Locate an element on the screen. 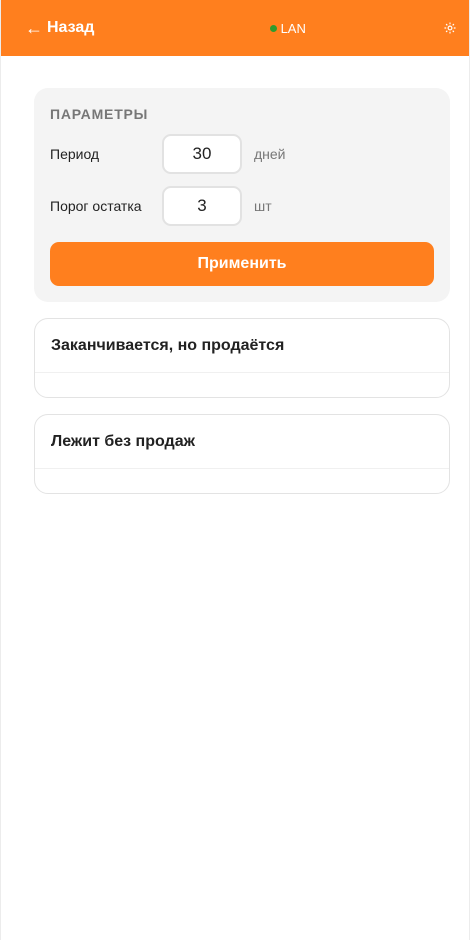 Image resolution: width=470 pixels, height=940 pixels. period-row: Период дней is located at coordinates (242, 154).